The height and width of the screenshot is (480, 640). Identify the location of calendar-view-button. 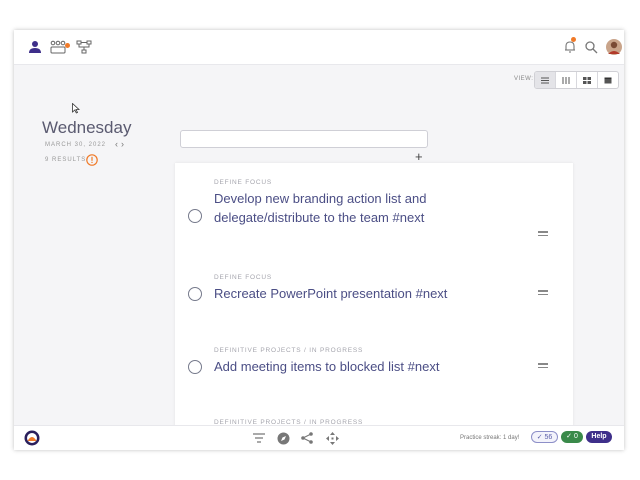
(608, 80).